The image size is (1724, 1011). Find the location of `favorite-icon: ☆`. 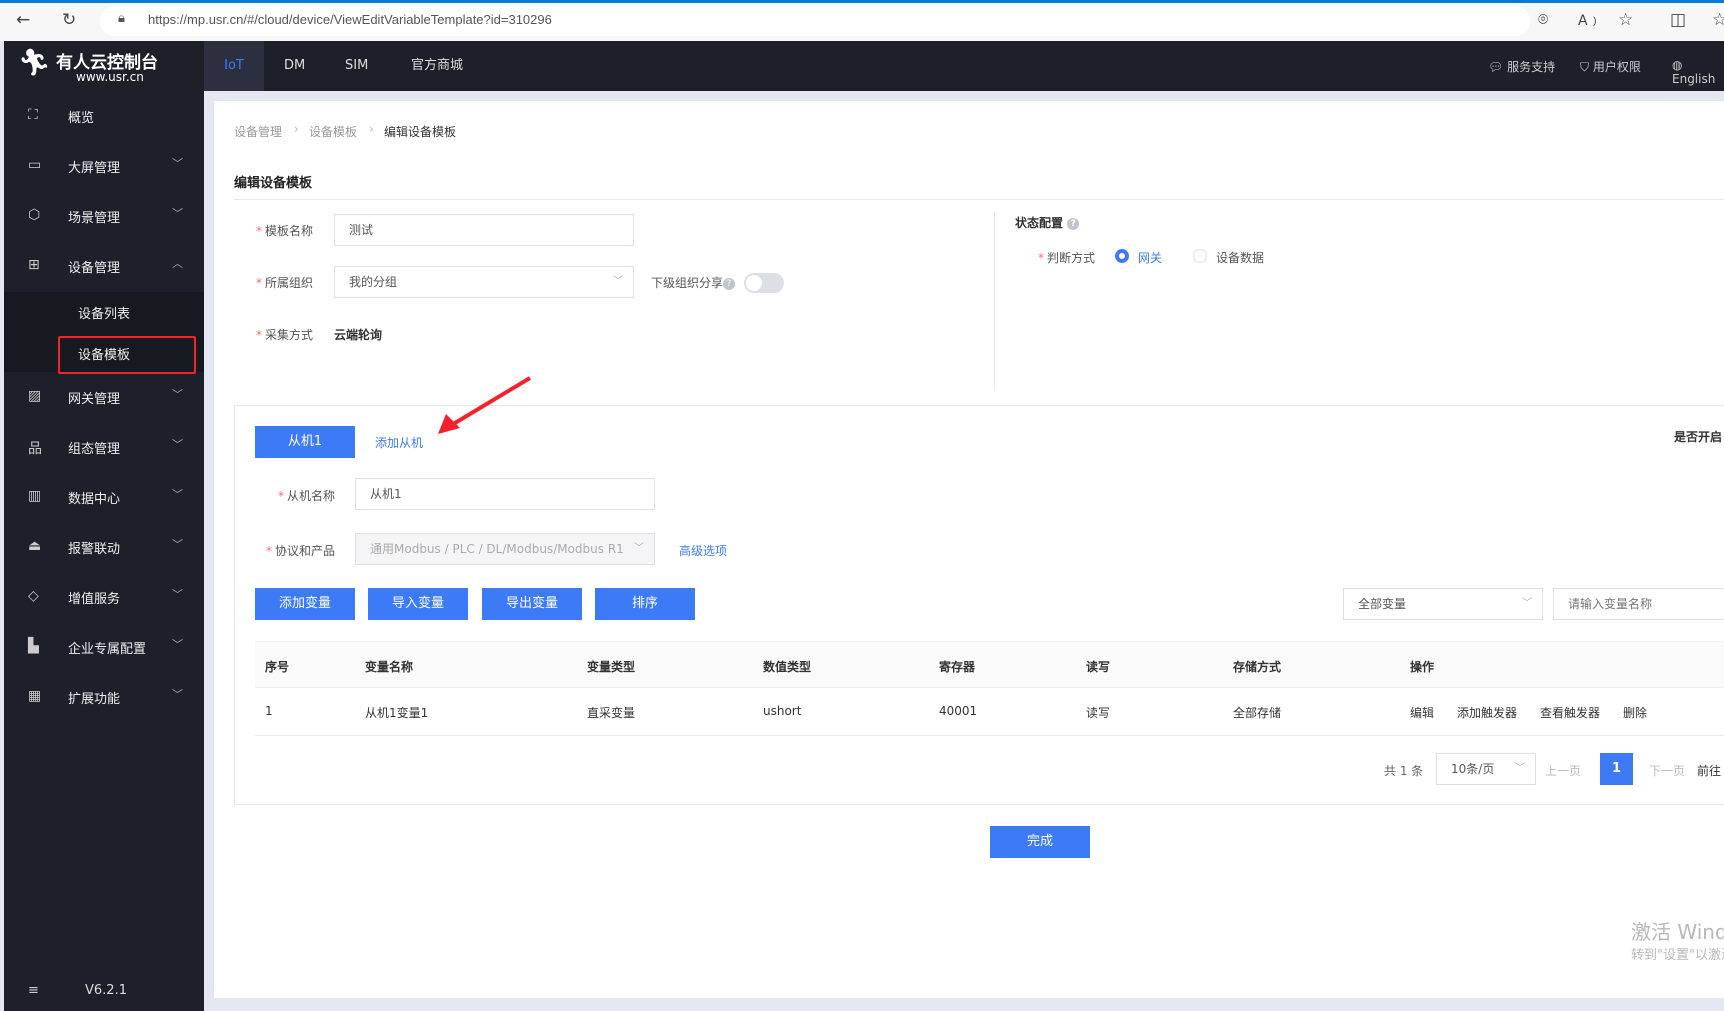

favorite-icon: ☆ is located at coordinates (1625, 20).